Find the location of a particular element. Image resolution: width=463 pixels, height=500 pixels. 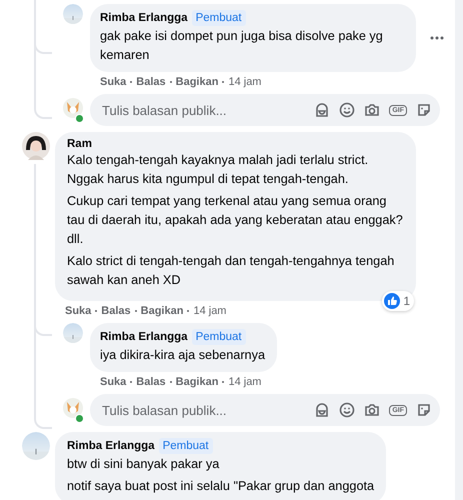

reaction-count: 1 is located at coordinates (398, 301).